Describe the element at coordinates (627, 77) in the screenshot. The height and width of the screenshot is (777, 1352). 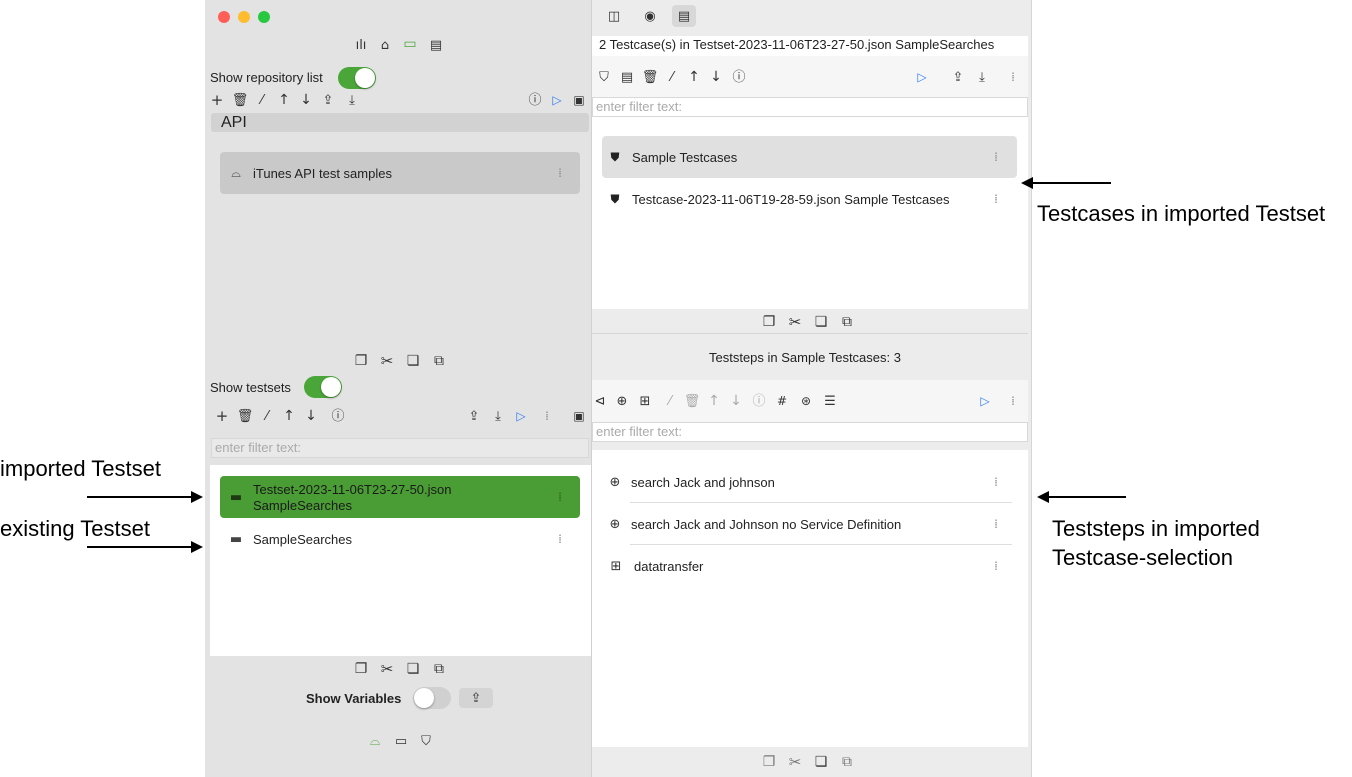
I see `document-icon: ▤` at that location.